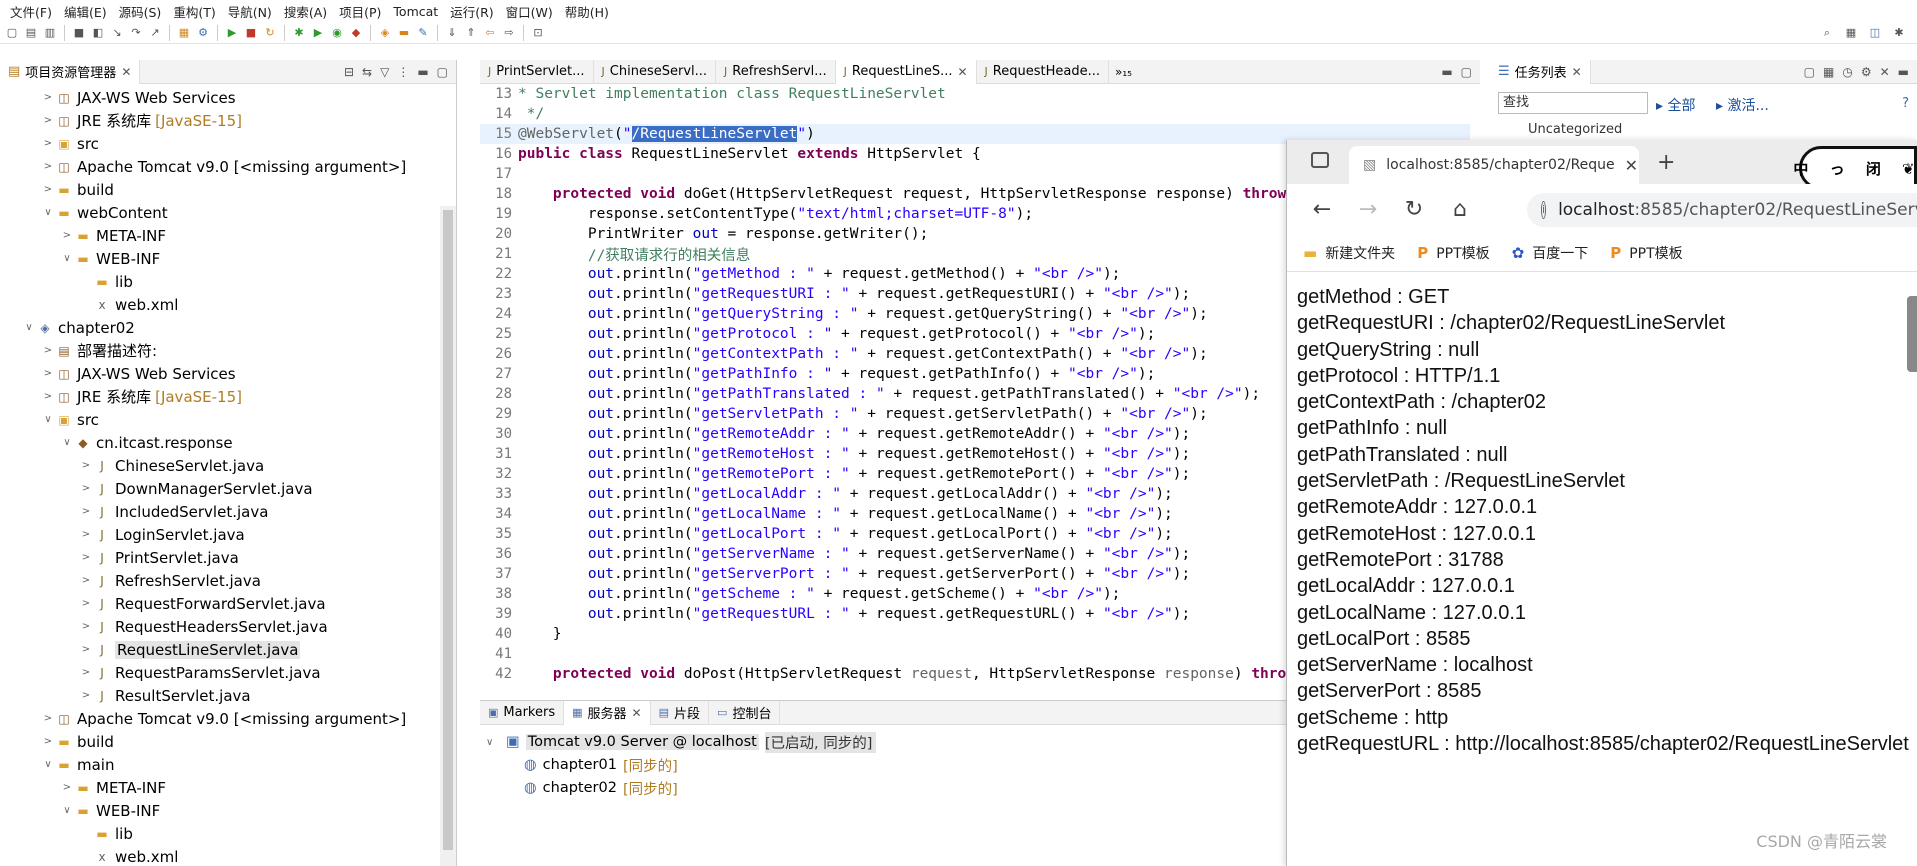 The width and height of the screenshot is (1917, 866). What do you see at coordinates (1847, 72) in the screenshot?
I see `scheduled-icon: ◷` at bounding box center [1847, 72].